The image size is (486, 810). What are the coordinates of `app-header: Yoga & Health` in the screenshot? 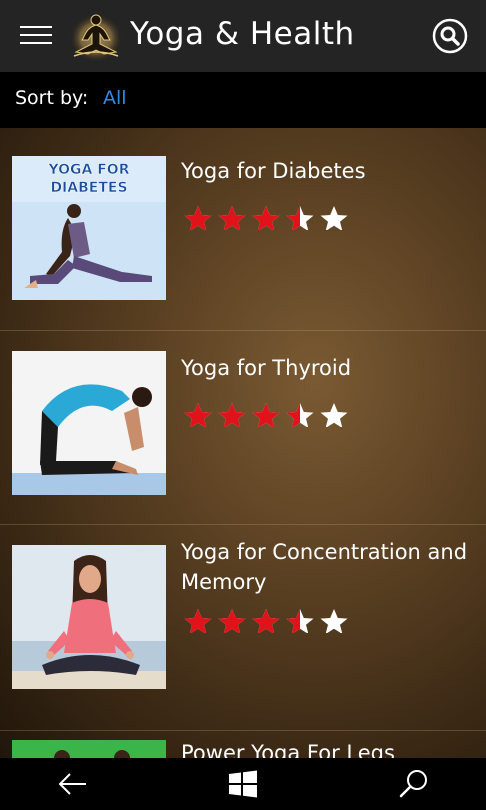 It's located at (243, 36).